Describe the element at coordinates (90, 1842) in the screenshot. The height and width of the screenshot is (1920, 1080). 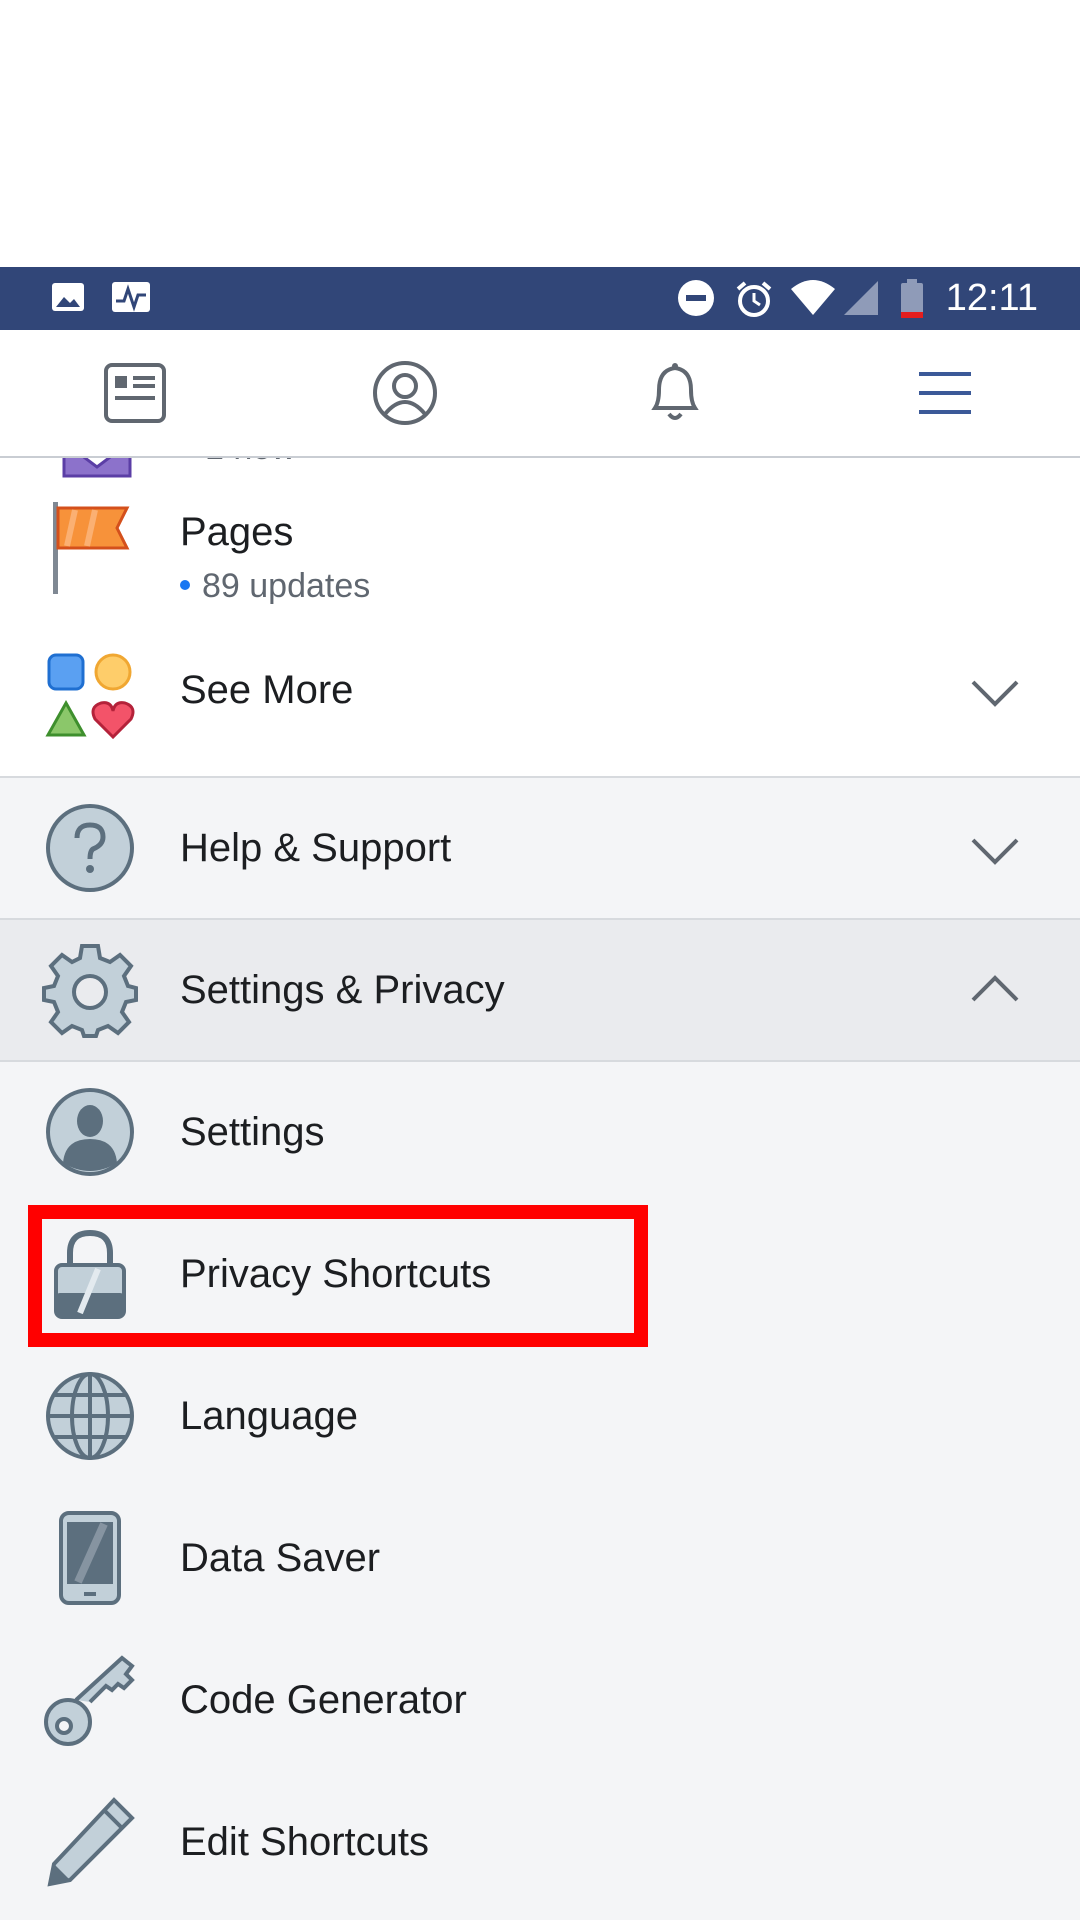
I see `pencil-icon` at that location.